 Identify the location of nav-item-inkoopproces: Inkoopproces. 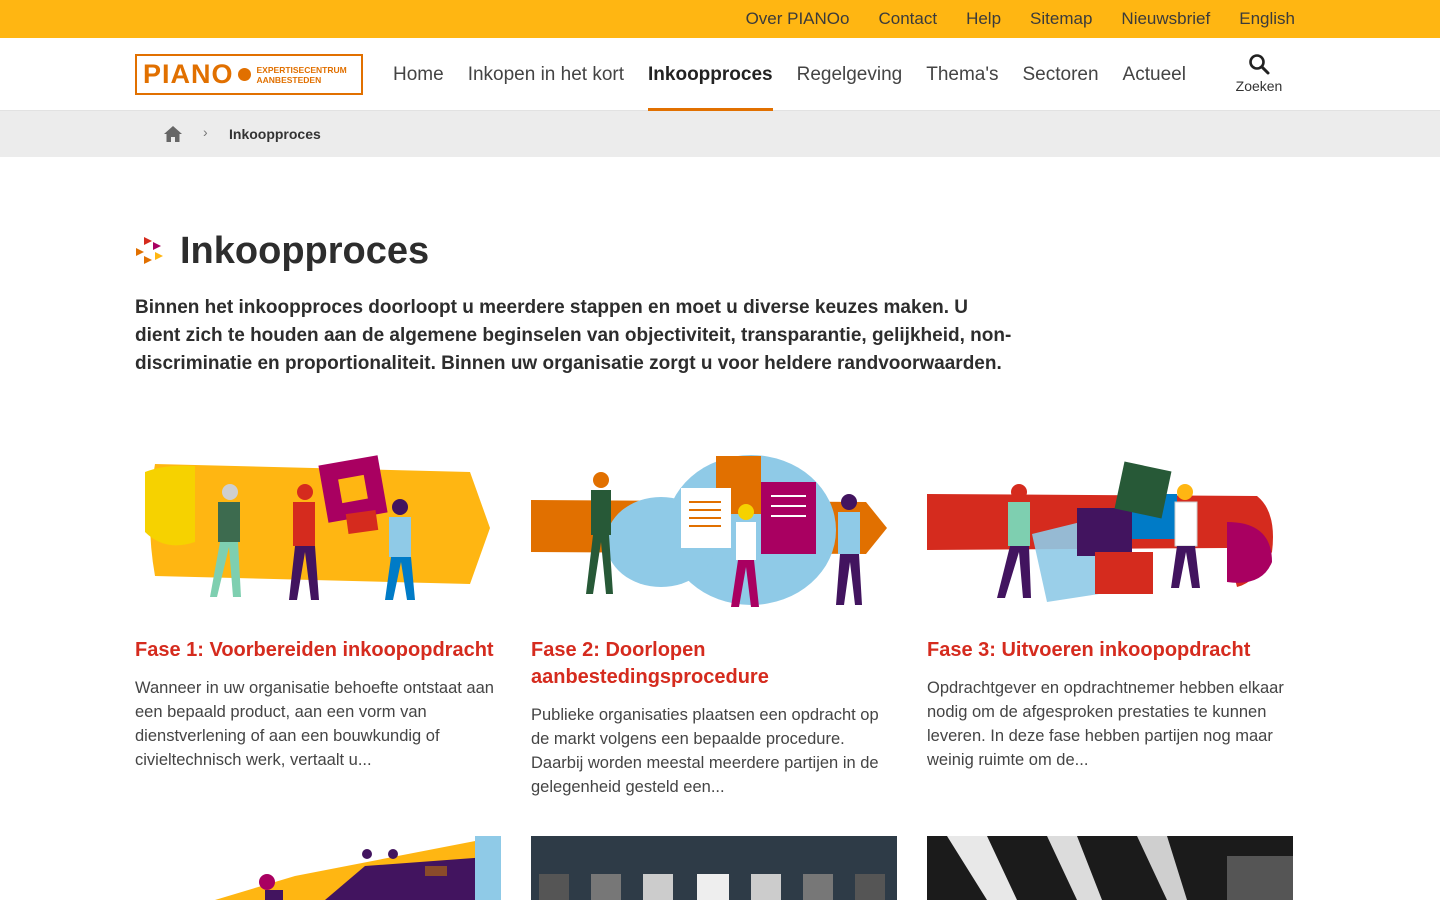
(710, 75).